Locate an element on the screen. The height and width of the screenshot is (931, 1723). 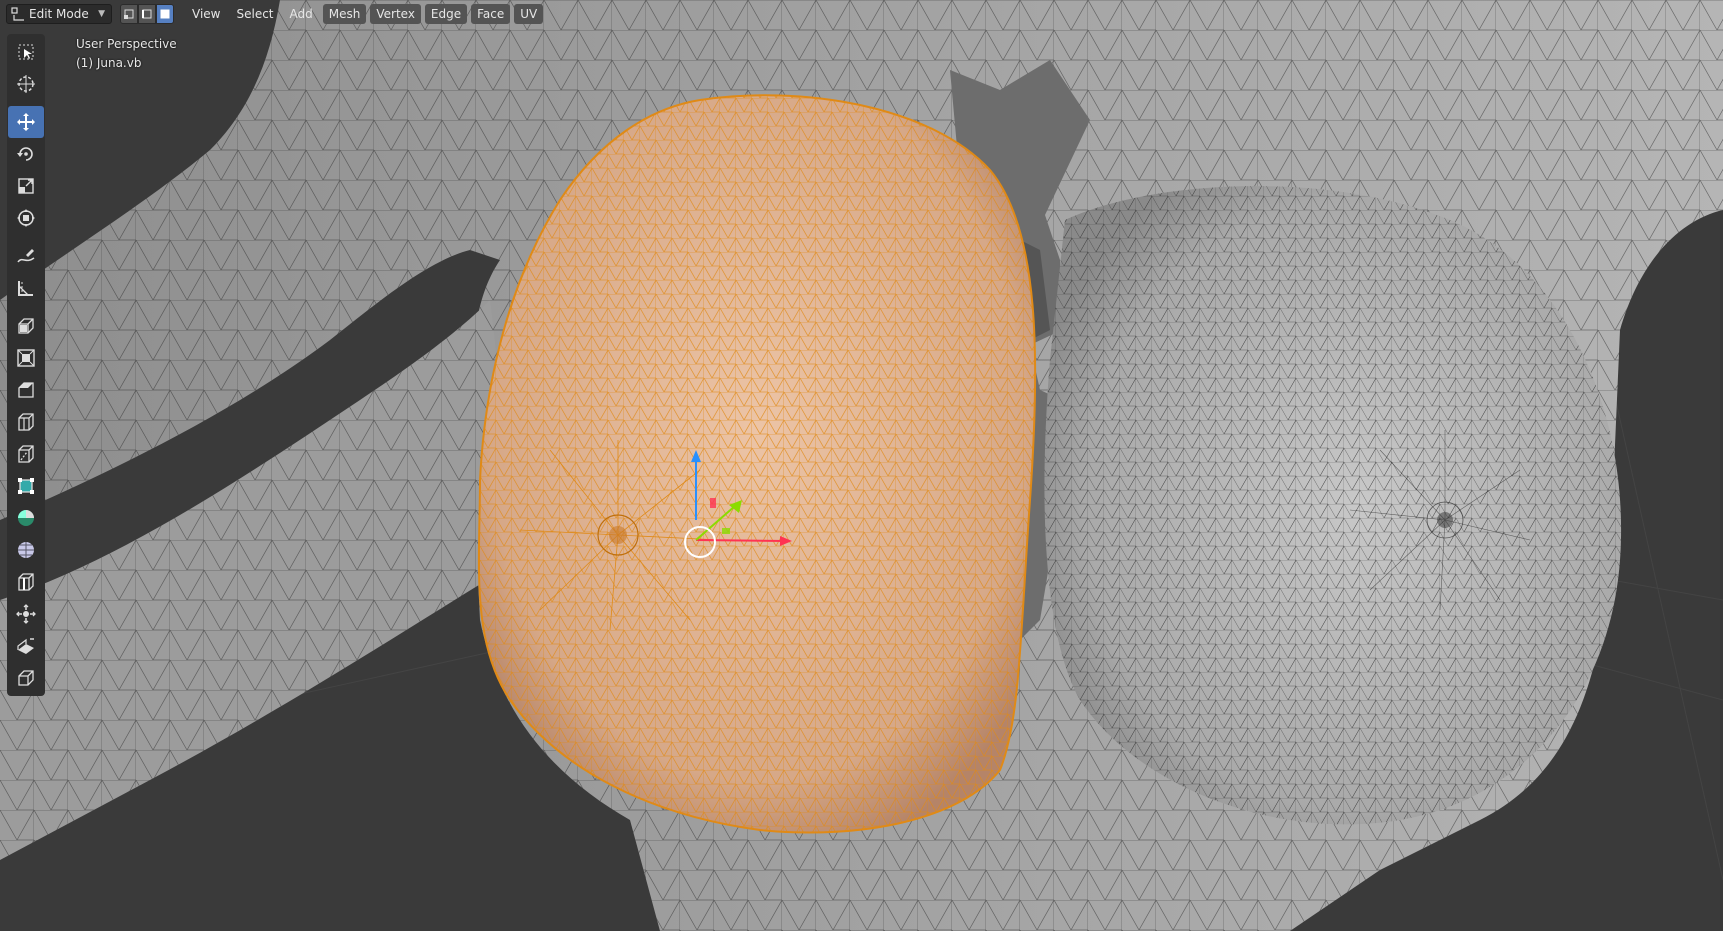
tool-smooth is located at coordinates (26, 550).